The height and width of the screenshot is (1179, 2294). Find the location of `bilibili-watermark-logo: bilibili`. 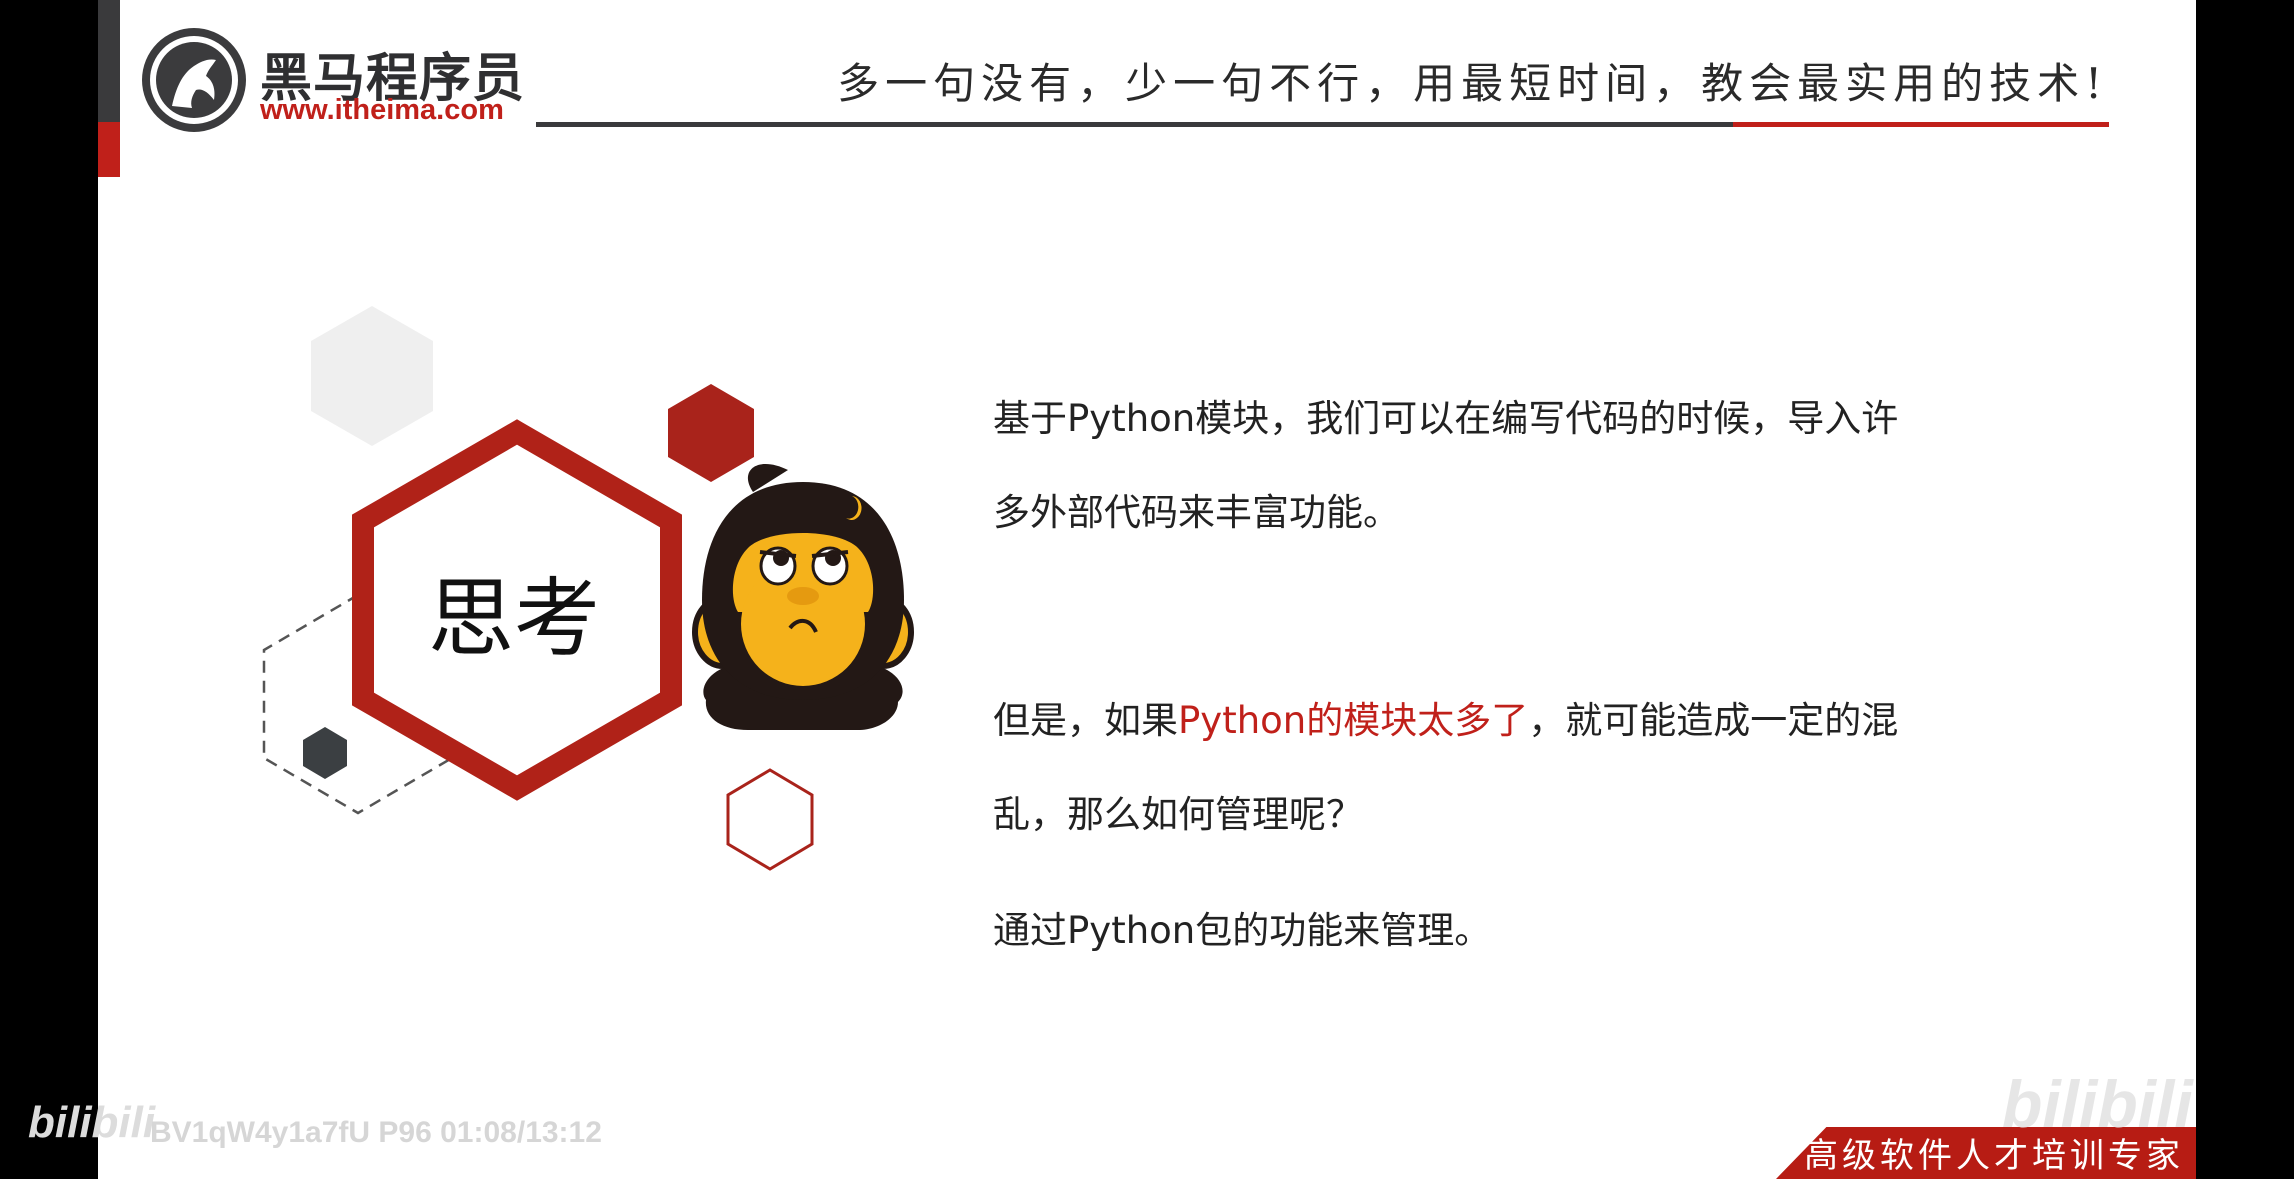

bilibili-watermark-logo: bilibili is located at coordinates (92, 1122).